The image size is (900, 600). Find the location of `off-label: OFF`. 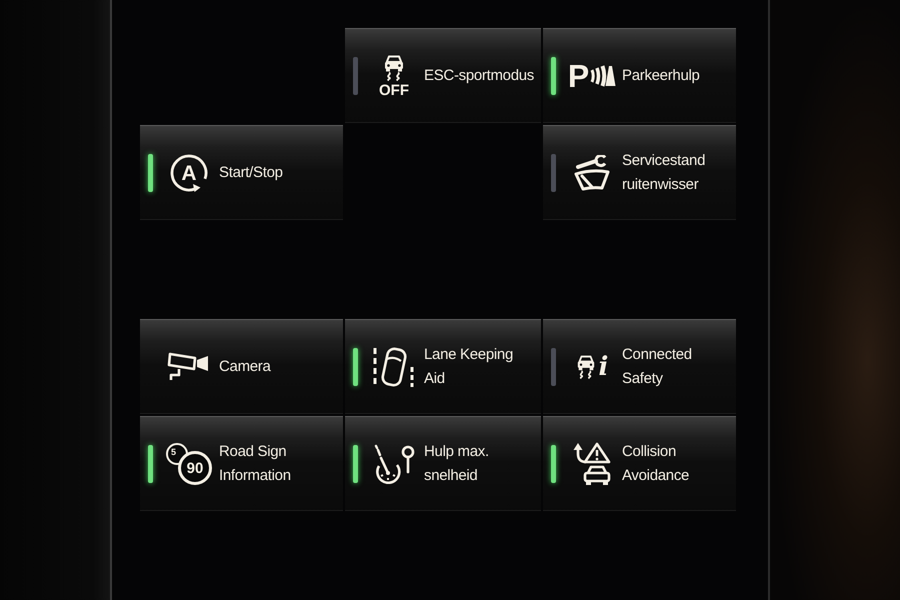

off-label: OFF is located at coordinates (394, 90).